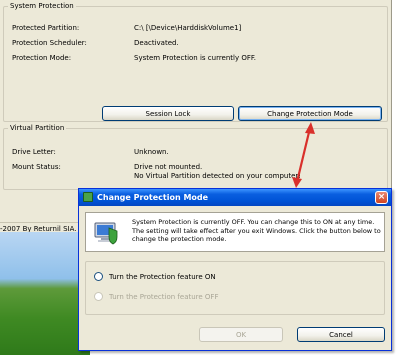  I want to click on drive-letter-value: Unknown., so click(151, 152).